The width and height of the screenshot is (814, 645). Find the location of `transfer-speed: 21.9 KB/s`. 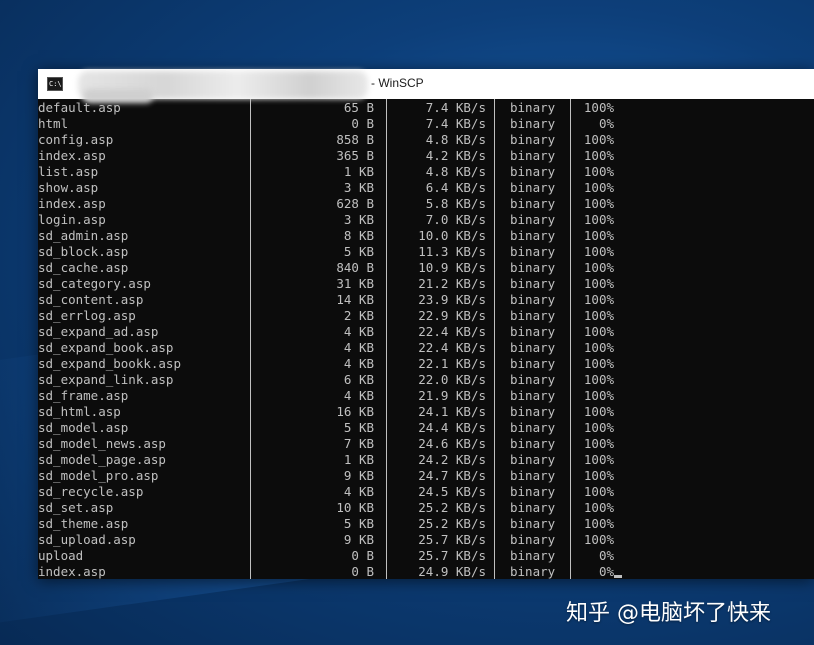

transfer-speed: 21.9 KB/s is located at coordinates (452, 395).